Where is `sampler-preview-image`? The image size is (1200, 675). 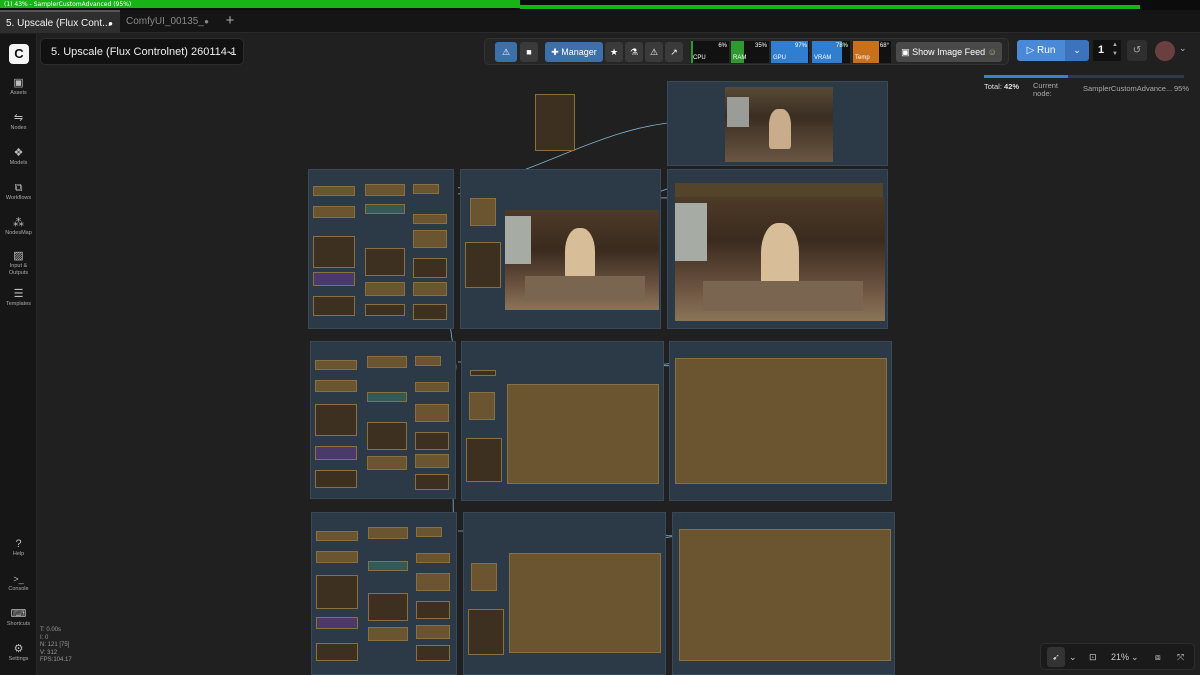 sampler-preview-image is located at coordinates (582, 260).